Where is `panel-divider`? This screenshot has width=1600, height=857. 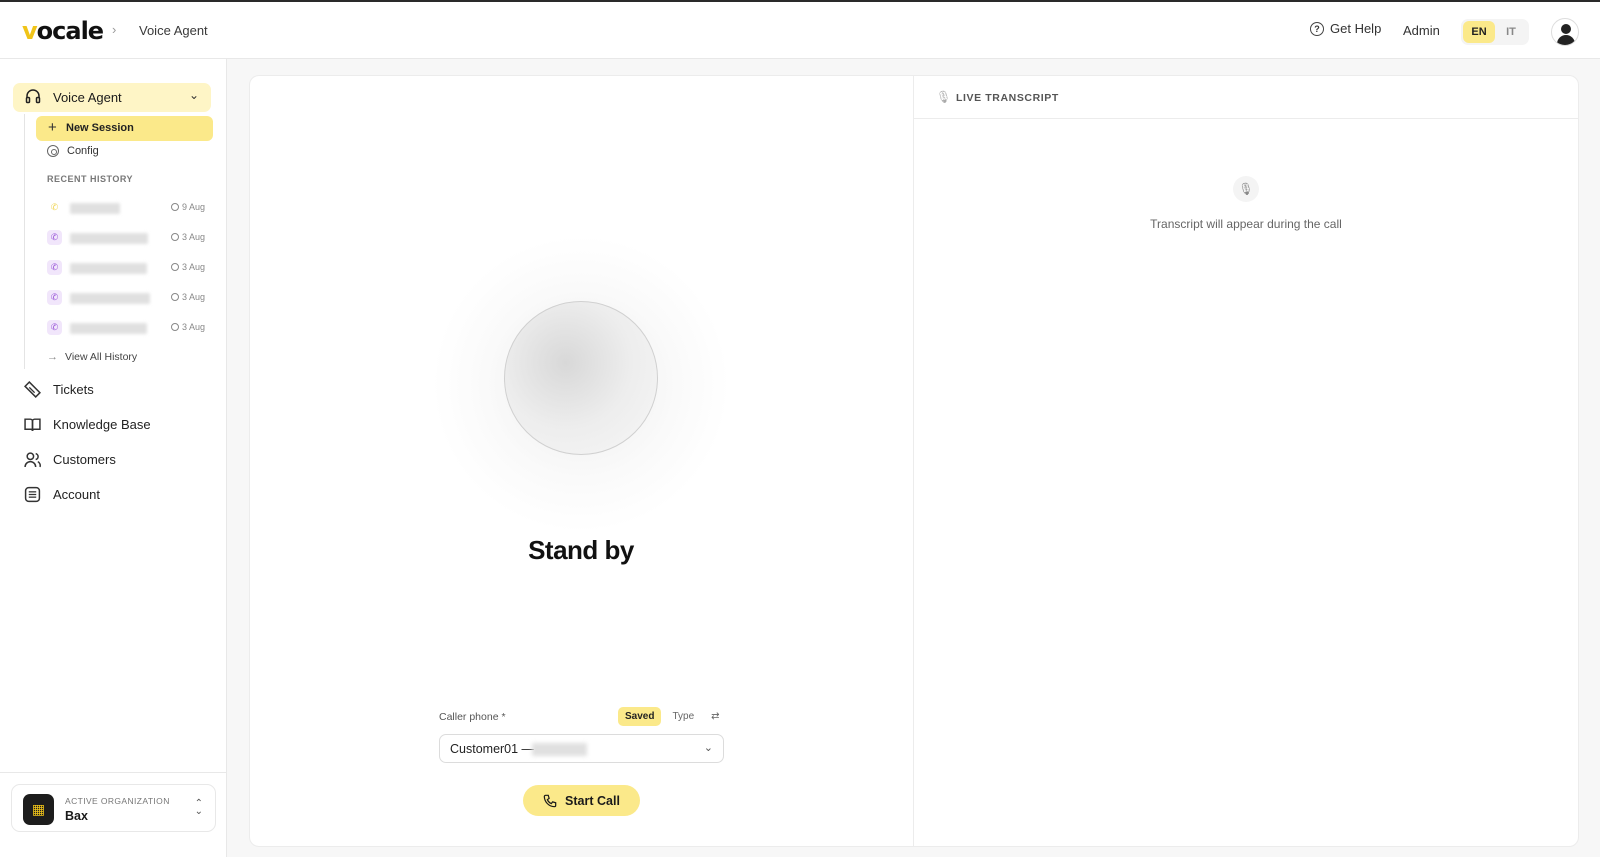
panel-divider is located at coordinates (913, 461).